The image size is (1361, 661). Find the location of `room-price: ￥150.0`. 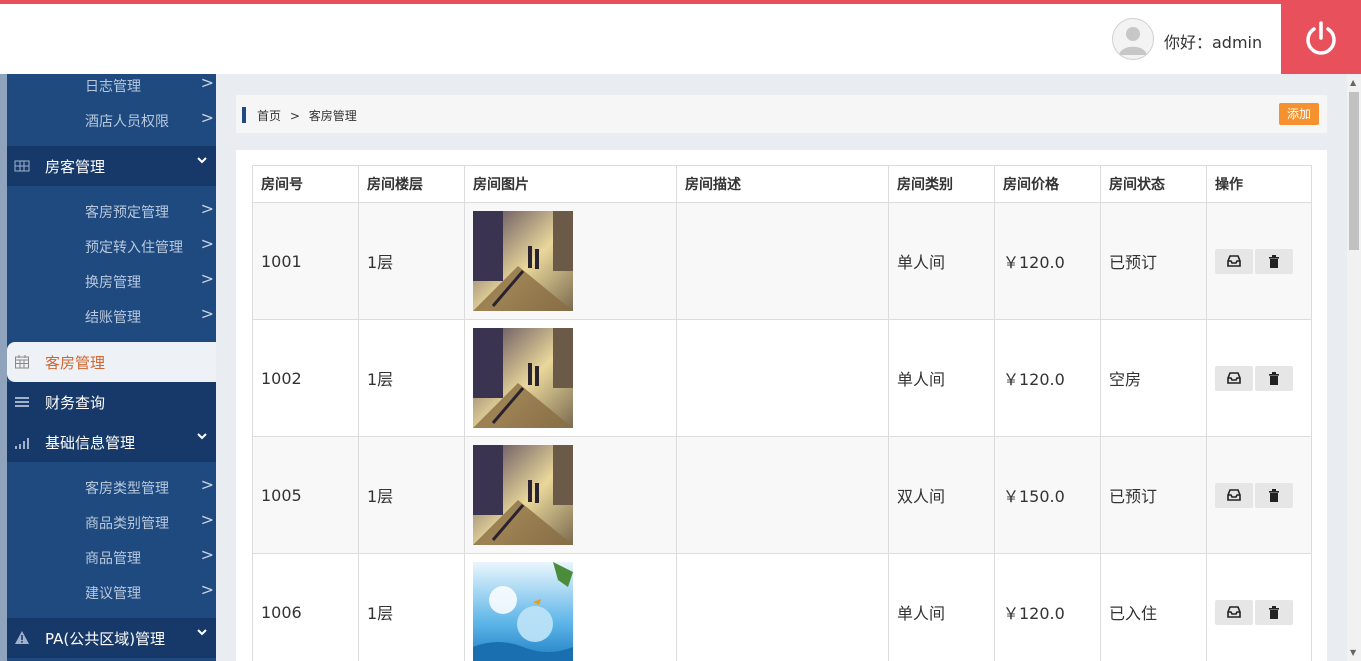

room-price: ￥150.0 is located at coordinates (1047, 495).